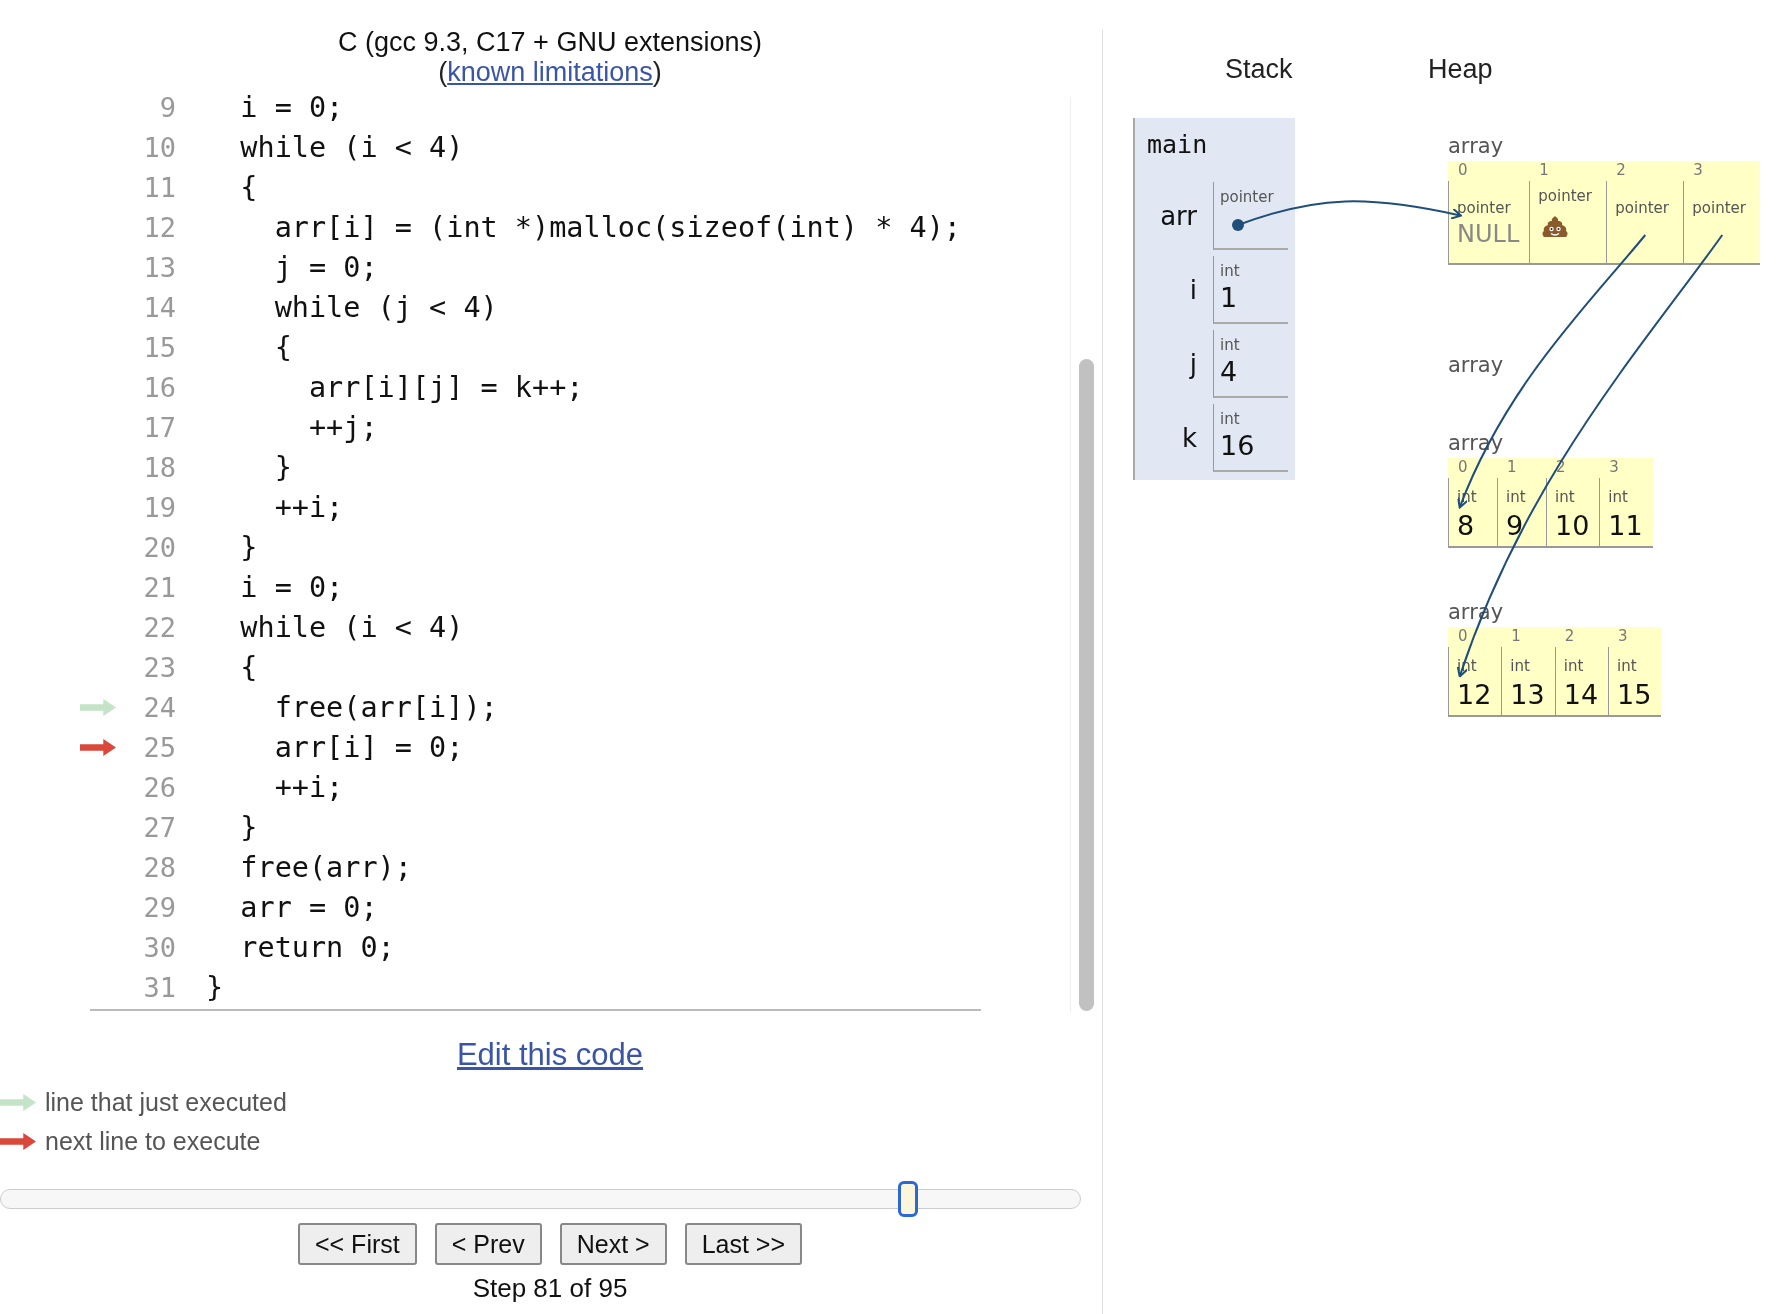 Image resolution: width=1792 pixels, height=1314 pixels. Describe the element at coordinates (1229, 371) in the screenshot. I see `variable-value: 4` at that location.